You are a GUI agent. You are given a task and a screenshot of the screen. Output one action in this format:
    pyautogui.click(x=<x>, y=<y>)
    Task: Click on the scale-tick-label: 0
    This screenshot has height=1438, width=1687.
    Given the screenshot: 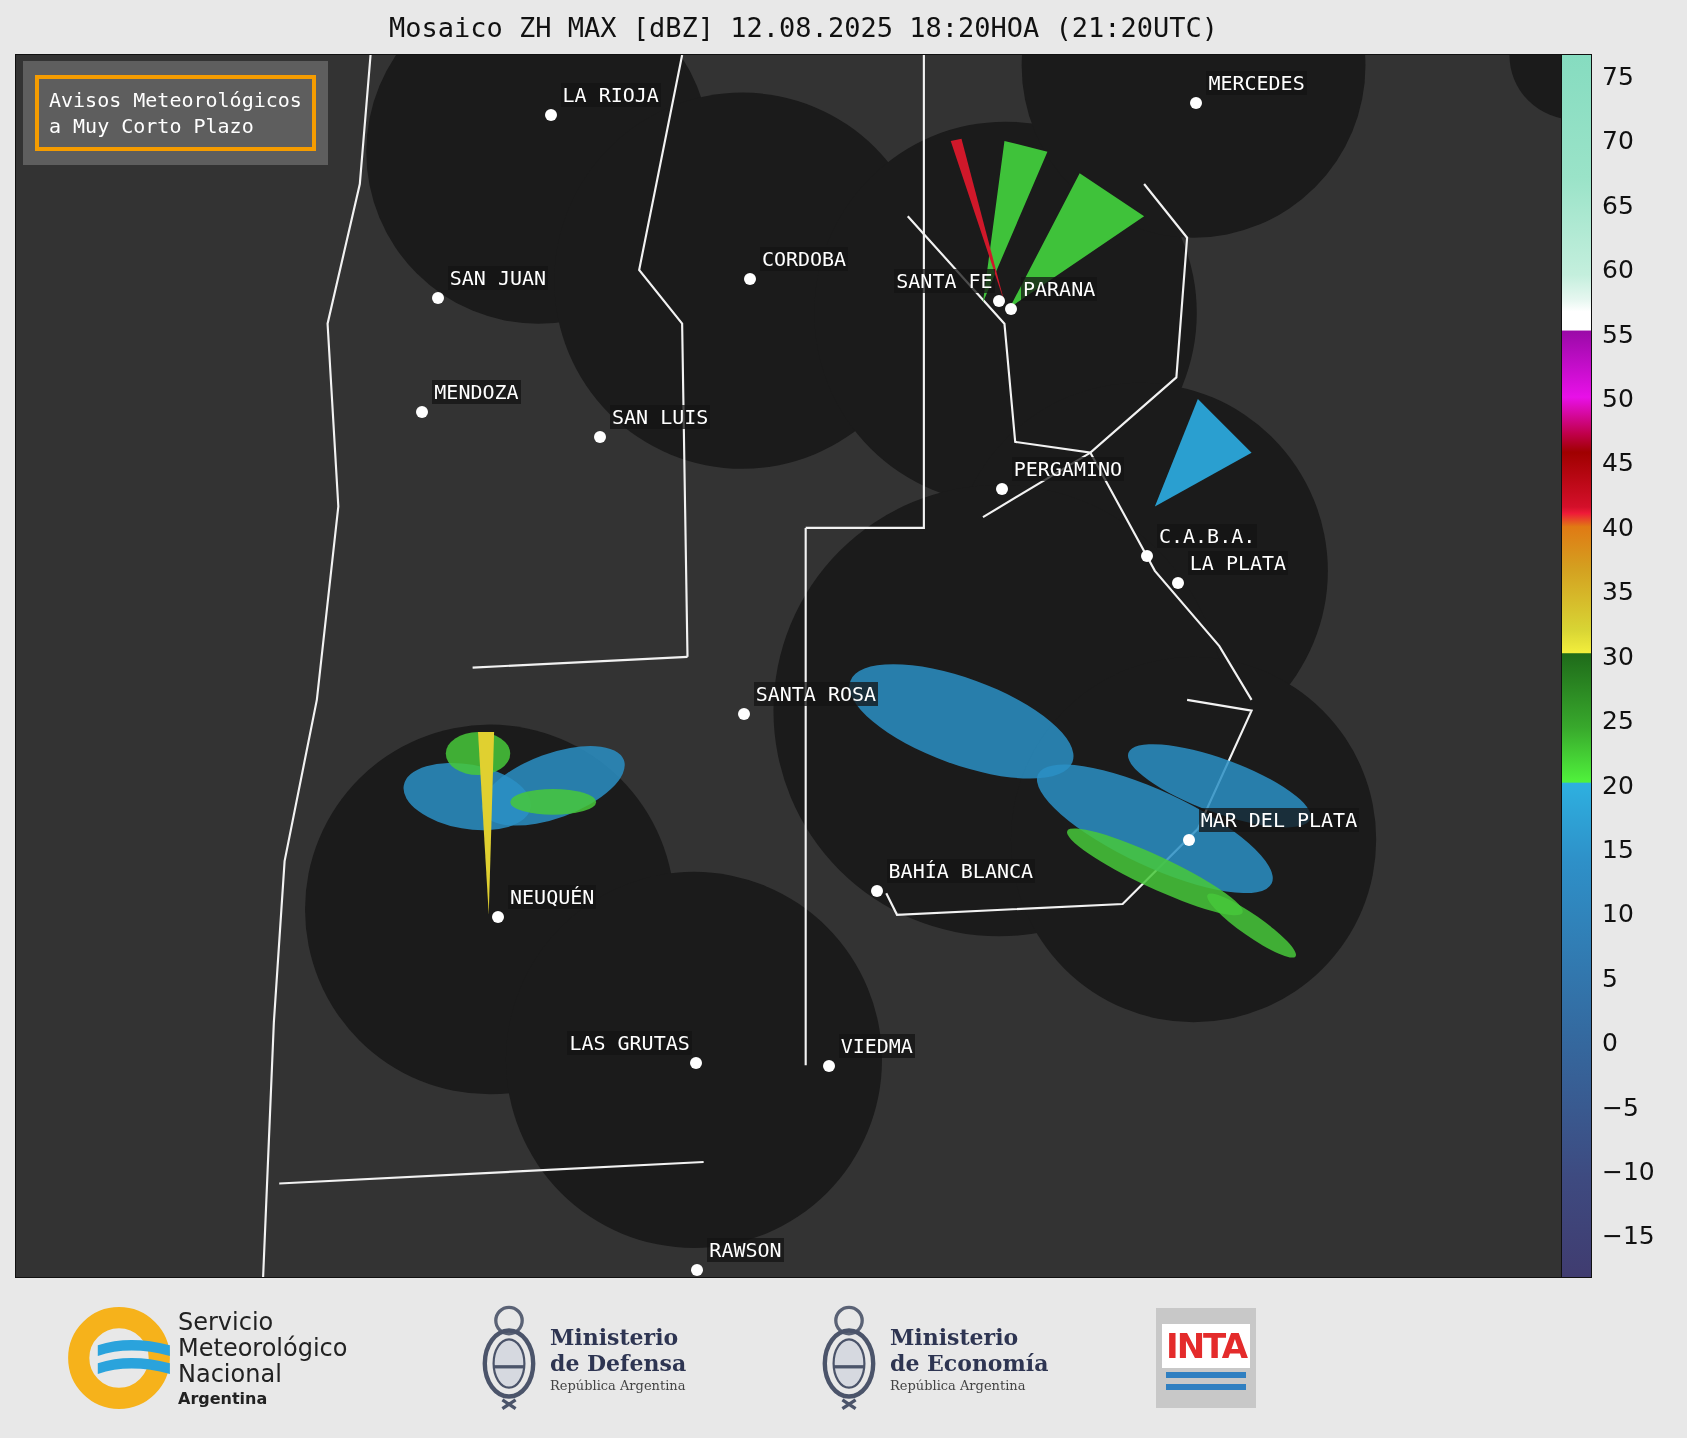 What is the action you would take?
    pyautogui.click(x=1610, y=1042)
    